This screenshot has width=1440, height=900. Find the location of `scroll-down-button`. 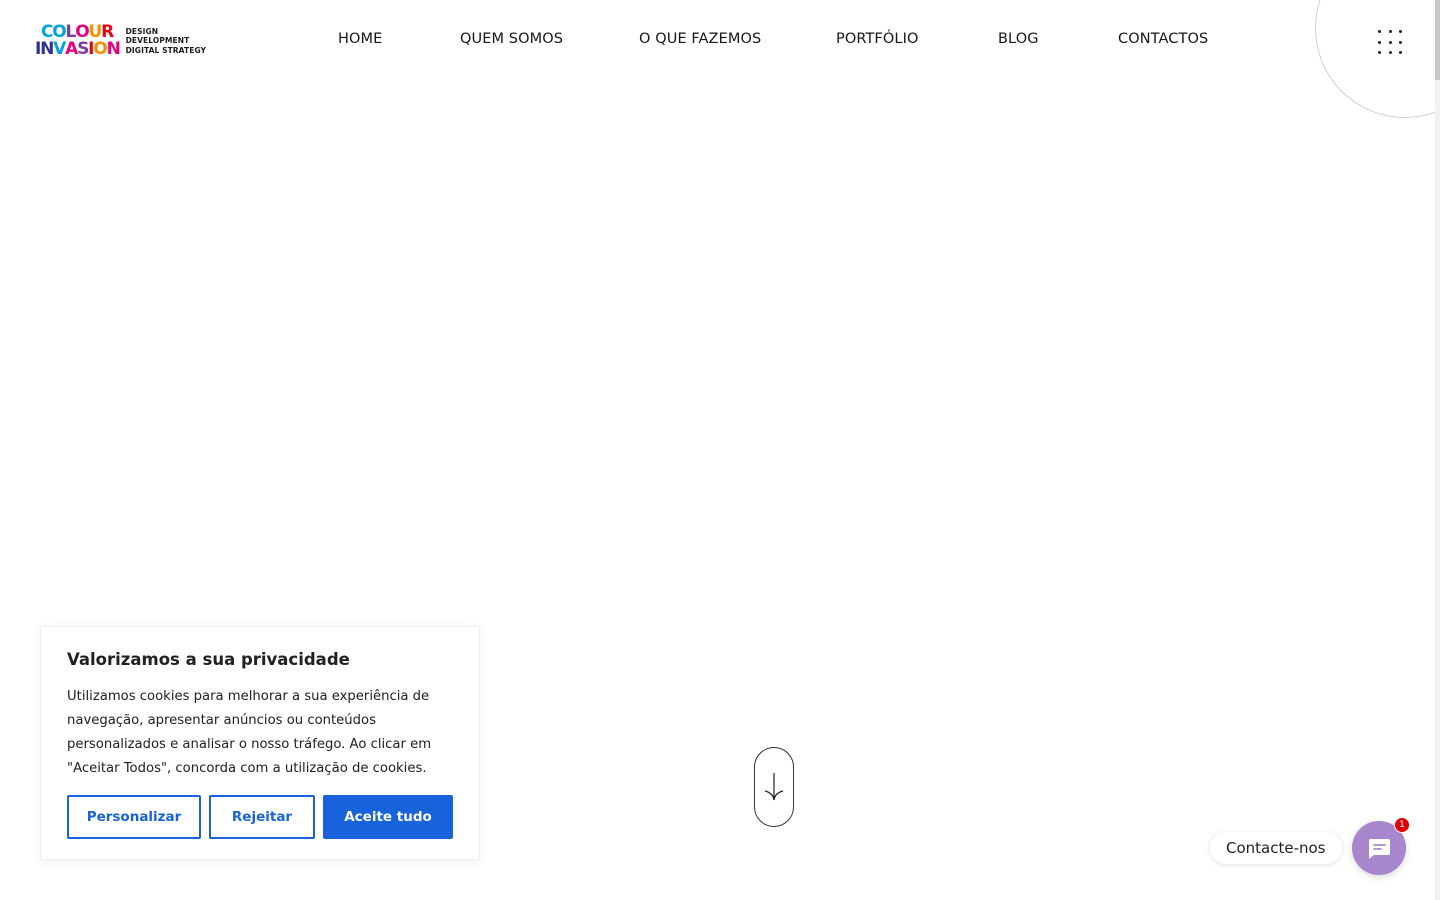

scroll-down-button is located at coordinates (774, 787).